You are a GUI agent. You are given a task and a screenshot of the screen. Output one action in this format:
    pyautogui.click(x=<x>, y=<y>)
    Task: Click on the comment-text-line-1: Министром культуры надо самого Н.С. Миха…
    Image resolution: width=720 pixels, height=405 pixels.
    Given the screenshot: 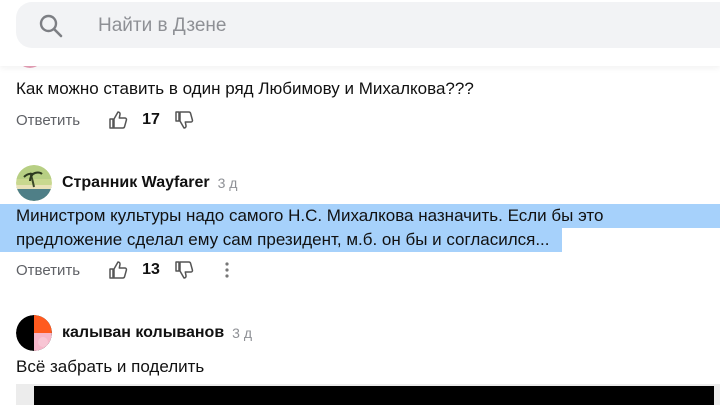 What is the action you would take?
    pyautogui.click(x=310, y=215)
    